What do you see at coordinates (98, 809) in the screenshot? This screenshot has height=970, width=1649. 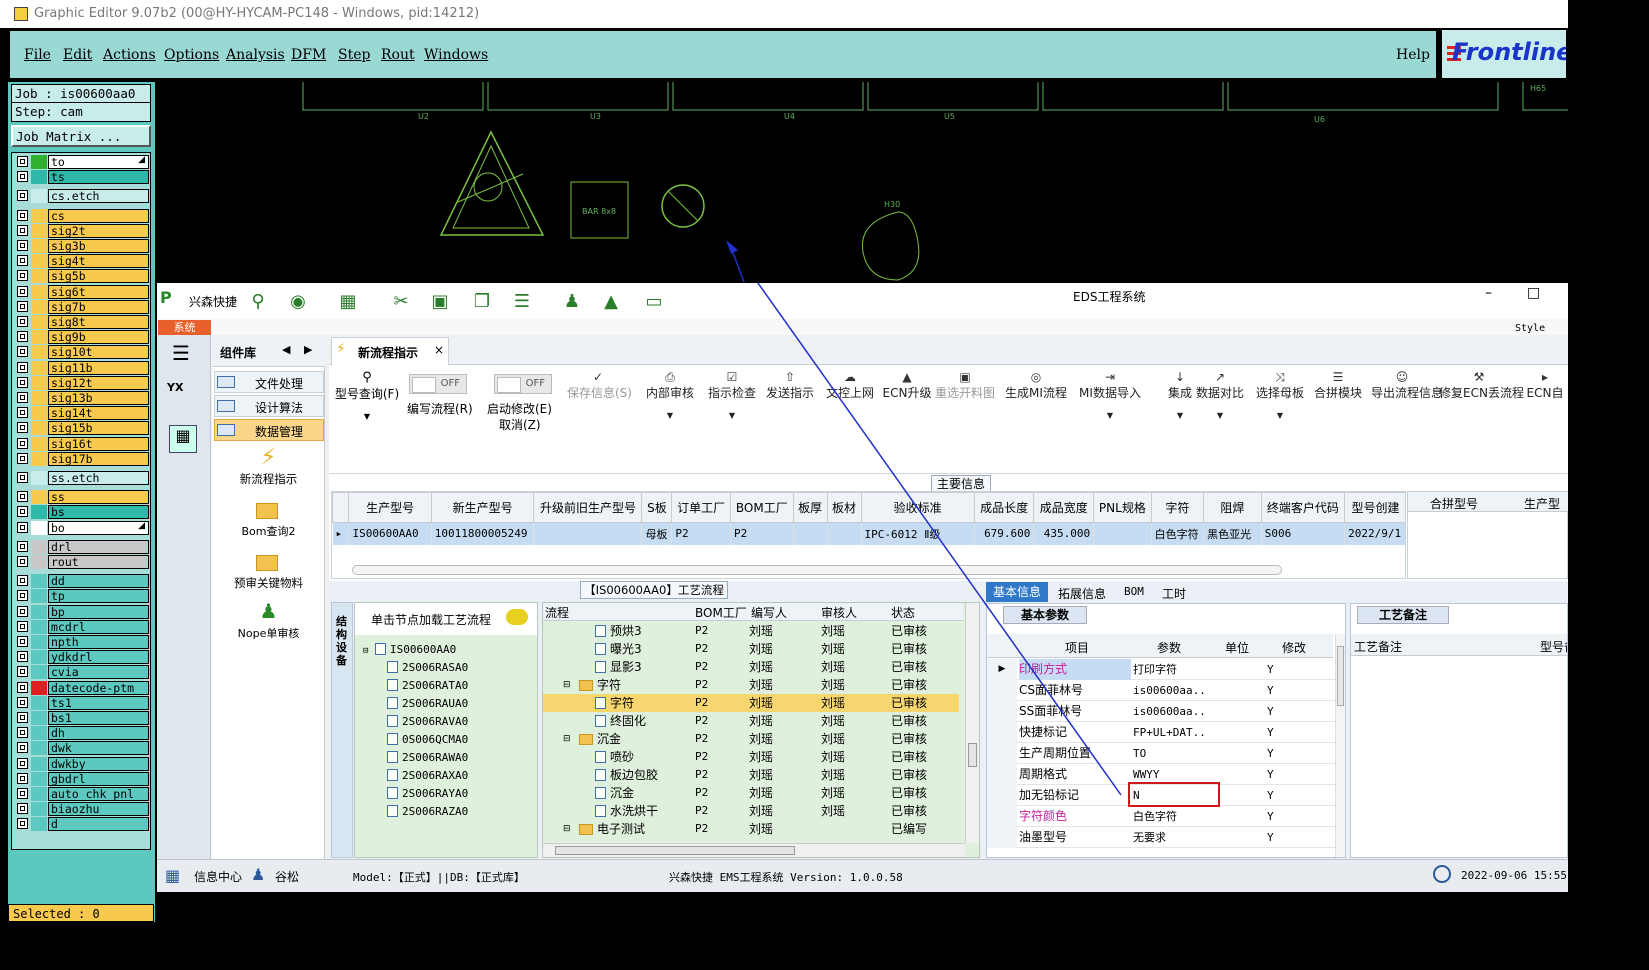 I see `layer-name: biaozhu` at bounding box center [98, 809].